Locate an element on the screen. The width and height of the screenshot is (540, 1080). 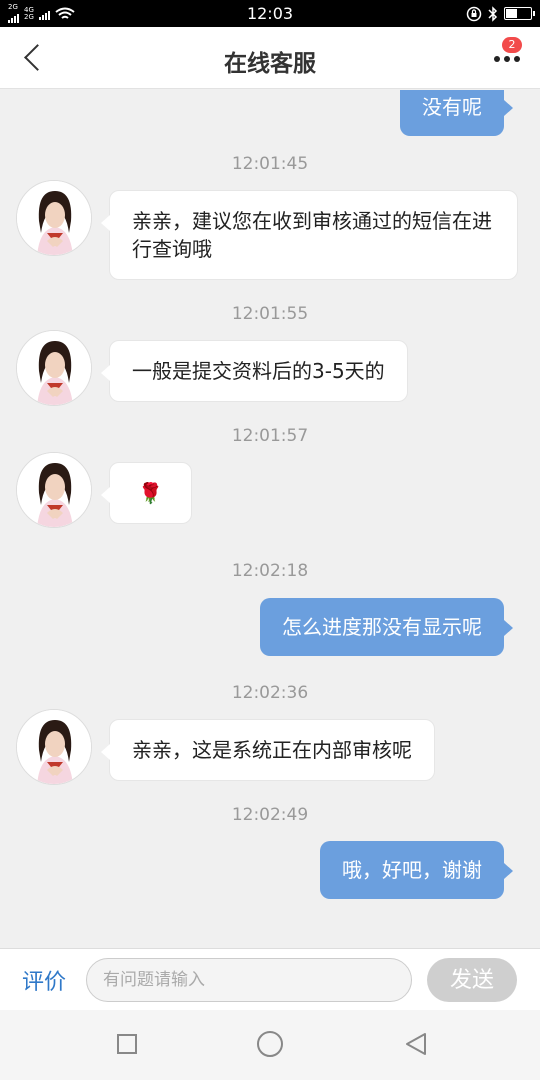
sim2-bars-icon is located at coordinates (44, 14).